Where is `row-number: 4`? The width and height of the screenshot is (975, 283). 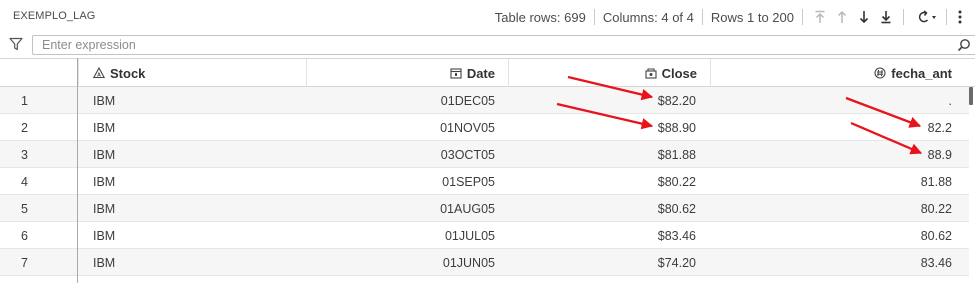
row-number: 4 is located at coordinates (24, 181).